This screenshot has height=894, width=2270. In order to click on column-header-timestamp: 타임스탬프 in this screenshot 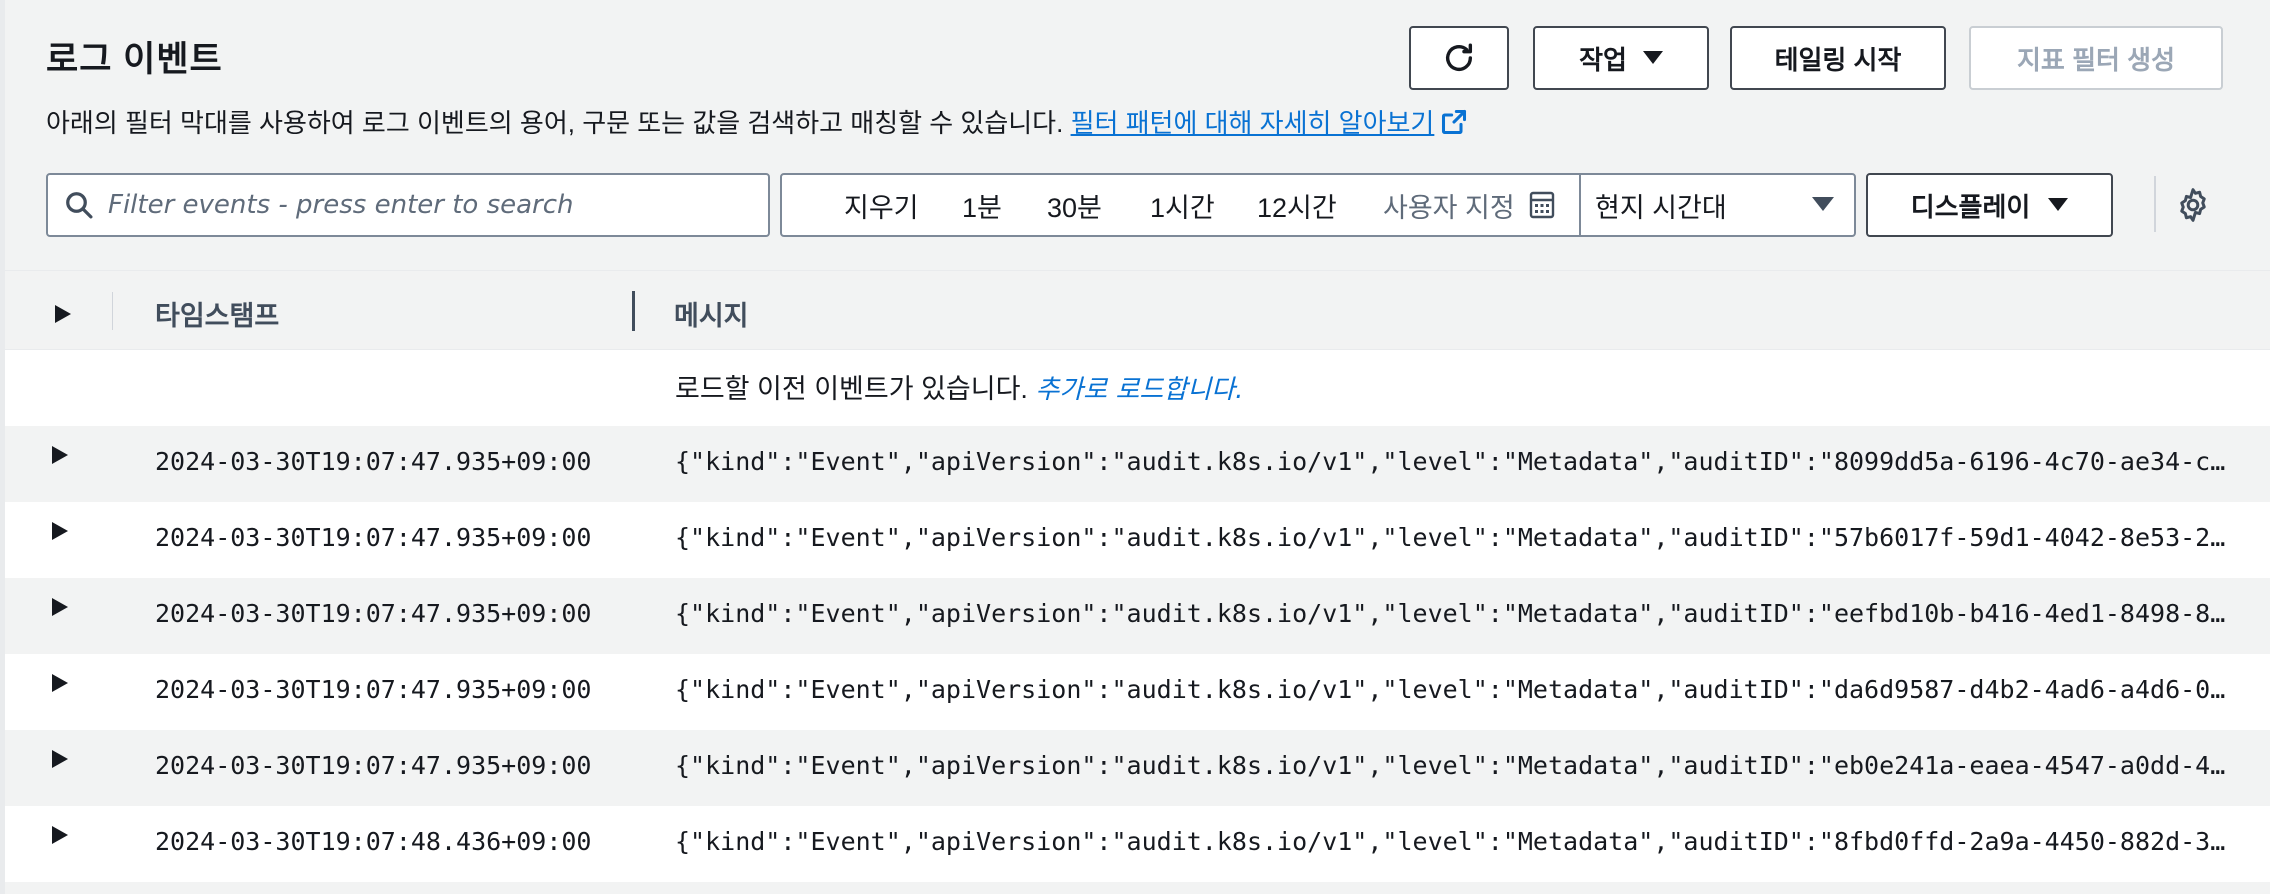, I will do `click(217, 313)`.